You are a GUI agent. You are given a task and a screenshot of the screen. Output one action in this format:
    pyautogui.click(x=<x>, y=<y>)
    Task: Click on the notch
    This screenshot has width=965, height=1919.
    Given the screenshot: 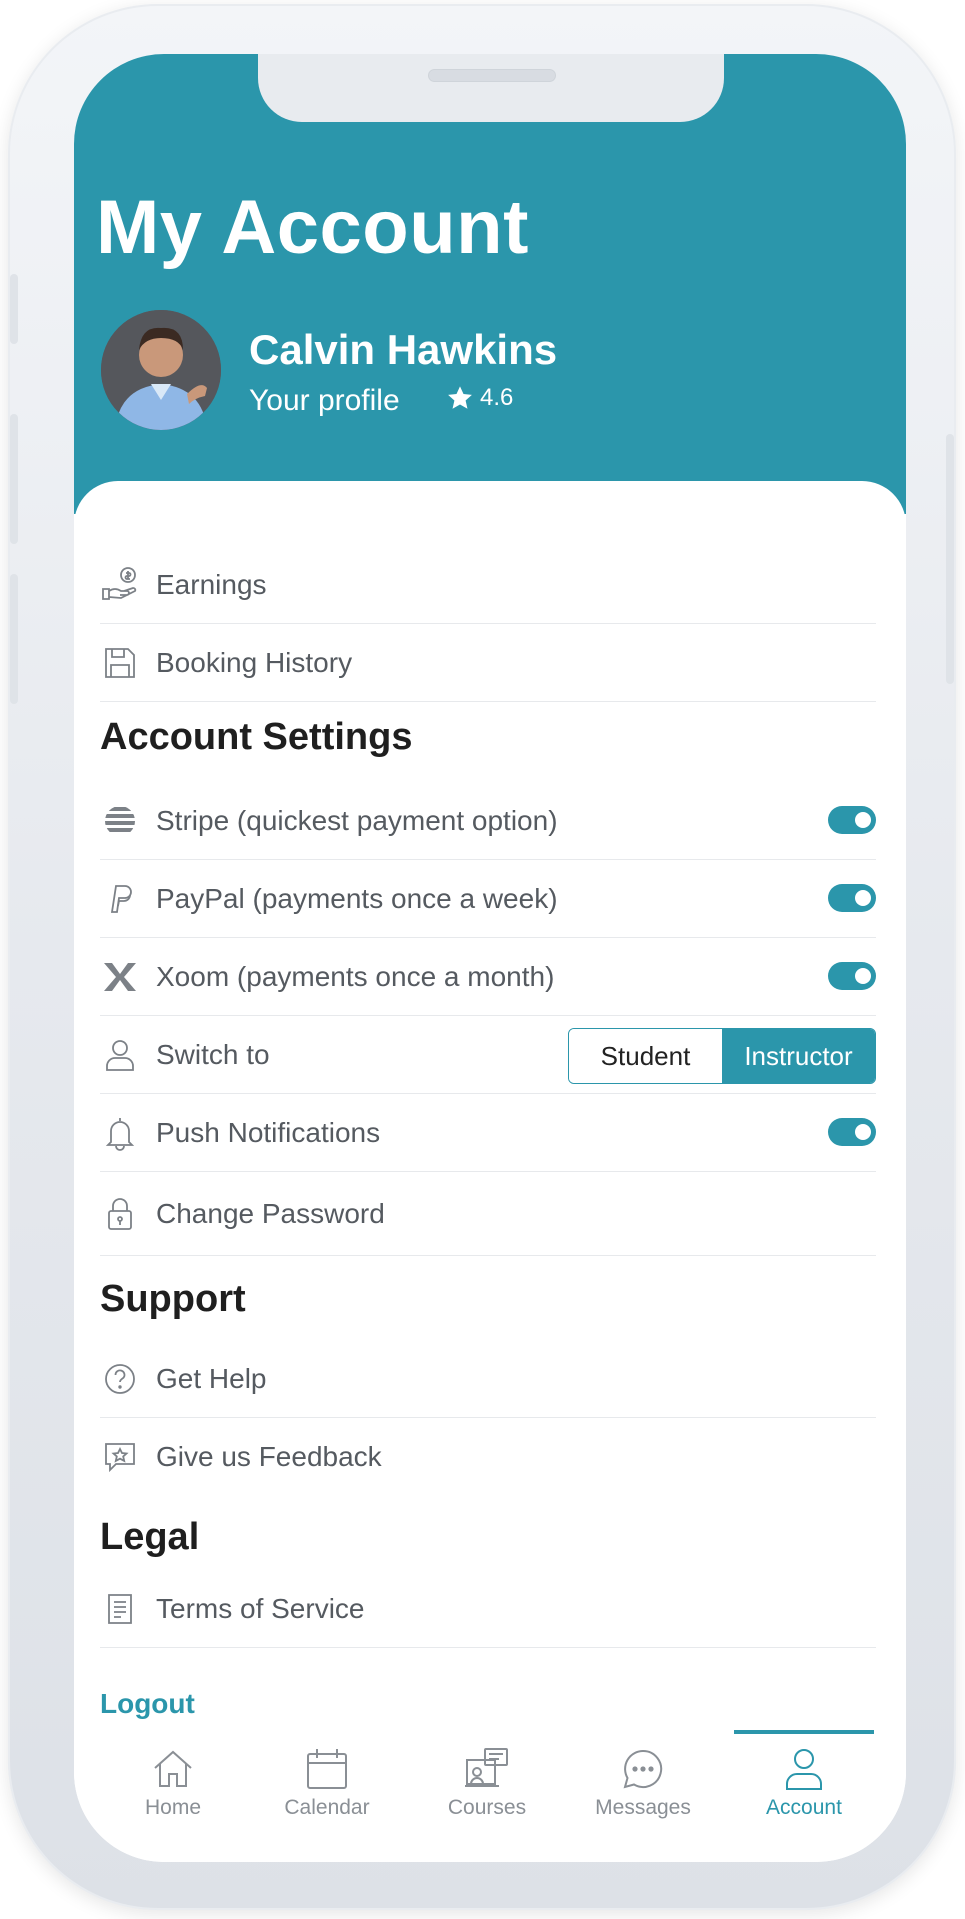 What is the action you would take?
    pyautogui.click(x=491, y=88)
    